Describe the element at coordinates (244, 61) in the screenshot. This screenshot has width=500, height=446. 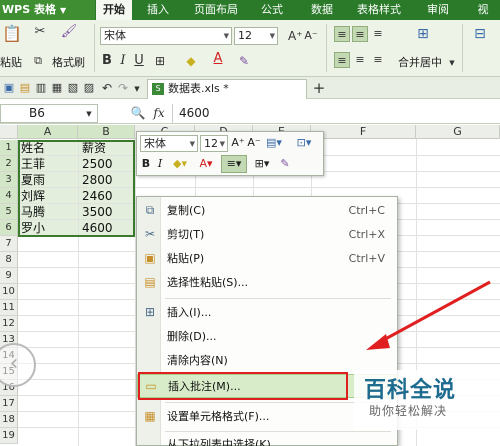
I see `clear-format-icon: ✎` at that location.